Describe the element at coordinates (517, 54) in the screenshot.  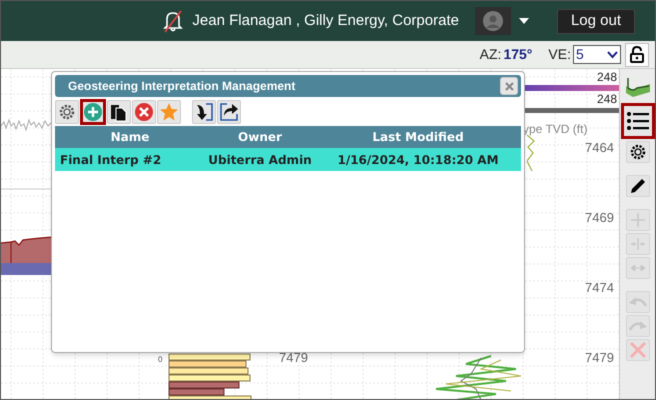
I see `azimuth-value: 175°` at that location.